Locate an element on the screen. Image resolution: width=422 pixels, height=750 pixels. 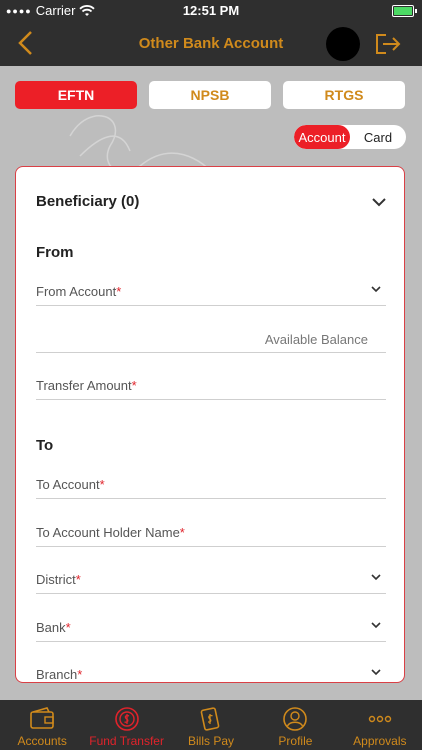
branch-text: Branch is located at coordinates (57, 674).